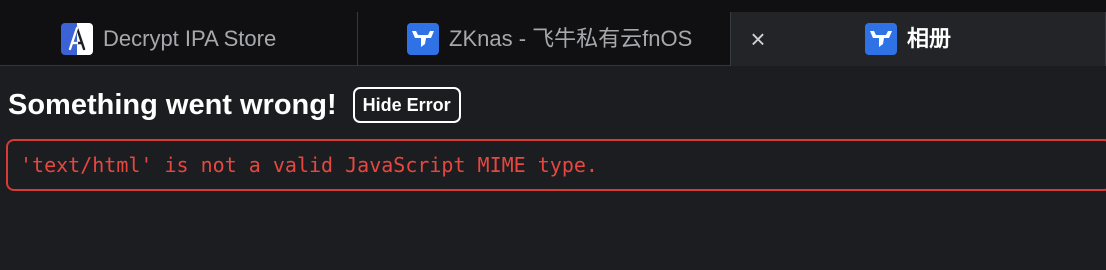 The image size is (1106, 270). I want to click on decrypt-ipa-app-icon, so click(77, 39).